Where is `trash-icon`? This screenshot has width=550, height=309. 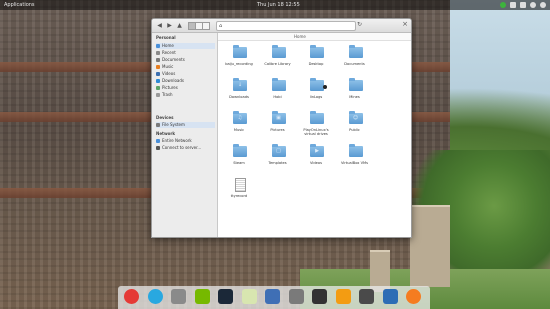 trash-icon is located at coordinates (158, 95).